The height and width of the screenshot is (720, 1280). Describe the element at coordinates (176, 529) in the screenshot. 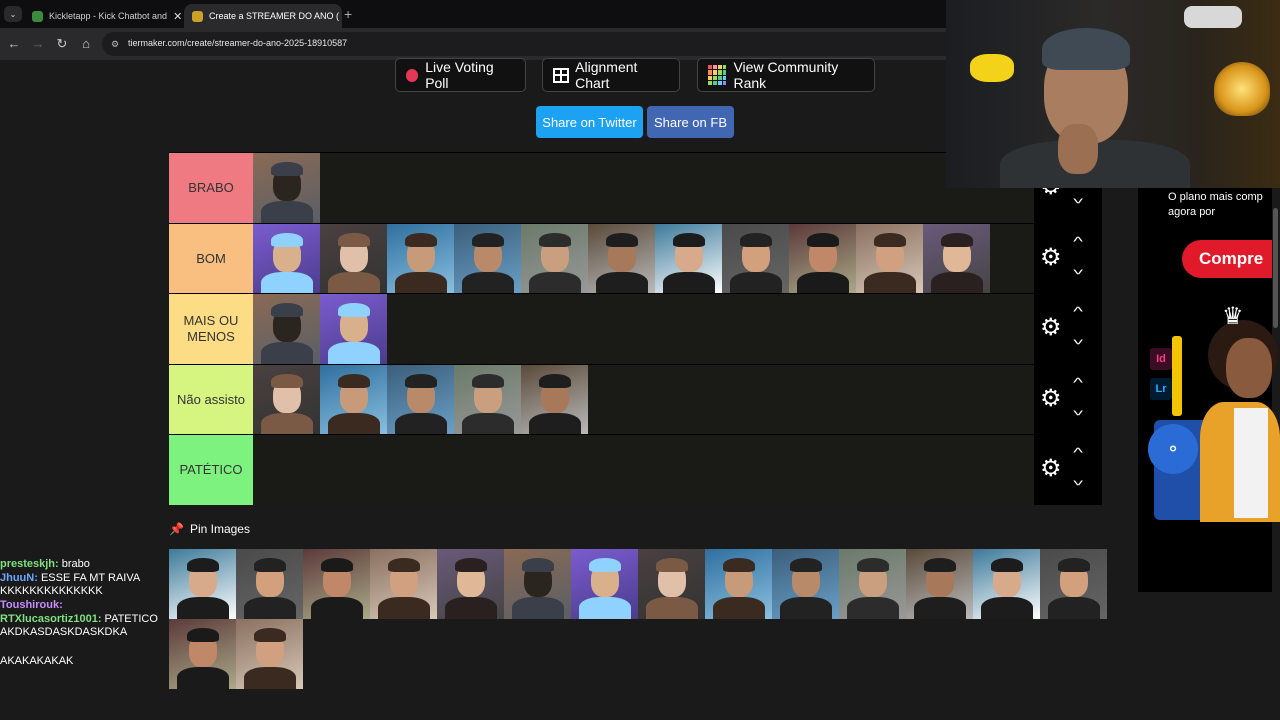

I see `pin-icon: 📌` at that location.